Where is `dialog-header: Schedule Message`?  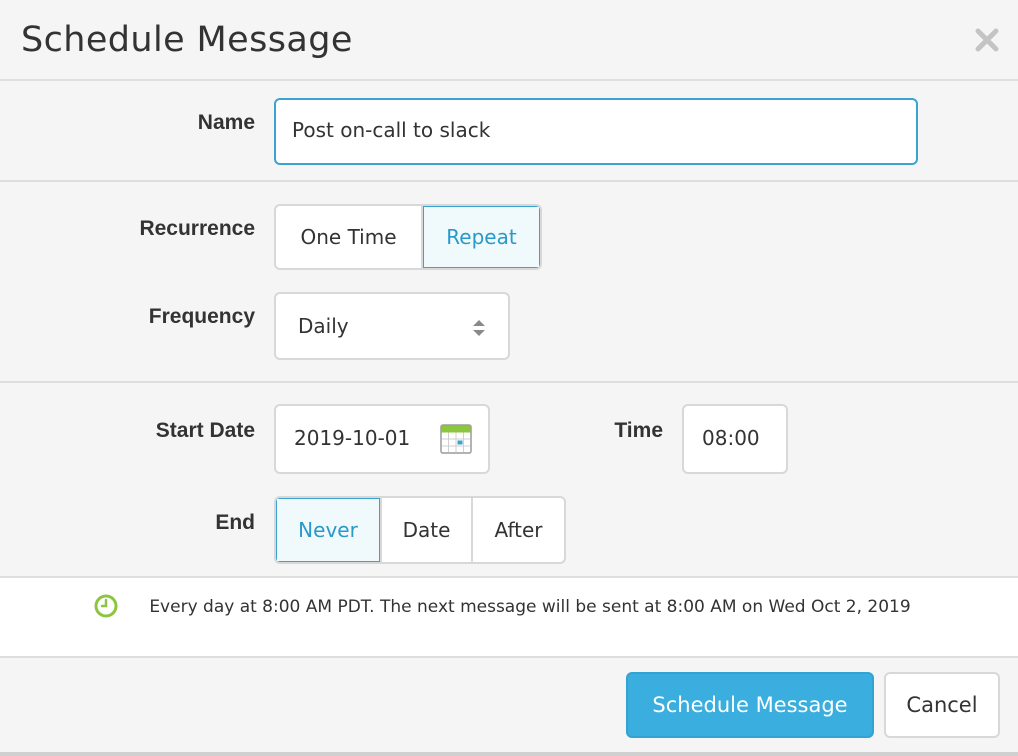
dialog-header: Schedule Message is located at coordinates (509, 40).